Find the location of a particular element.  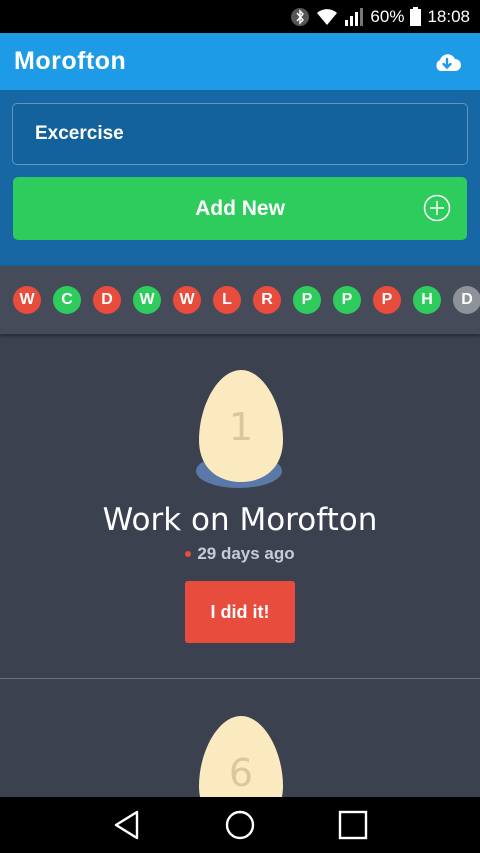

habit-chip-strip: WCDWWLRPPPHD is located at coordinates (240, 300).